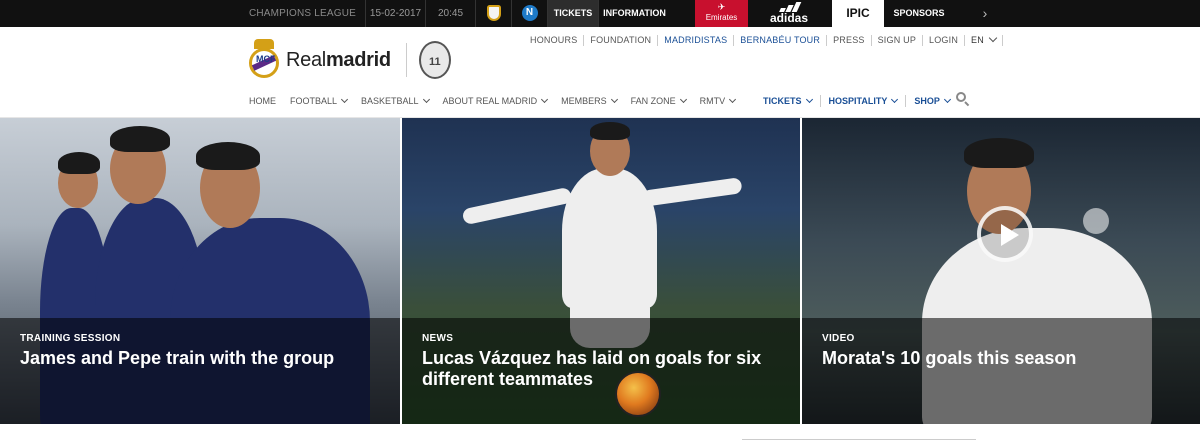 The width and height of the screenshot is (1200, 442). I want to click on hero-kicker: VIDEO, so click(838, 338).